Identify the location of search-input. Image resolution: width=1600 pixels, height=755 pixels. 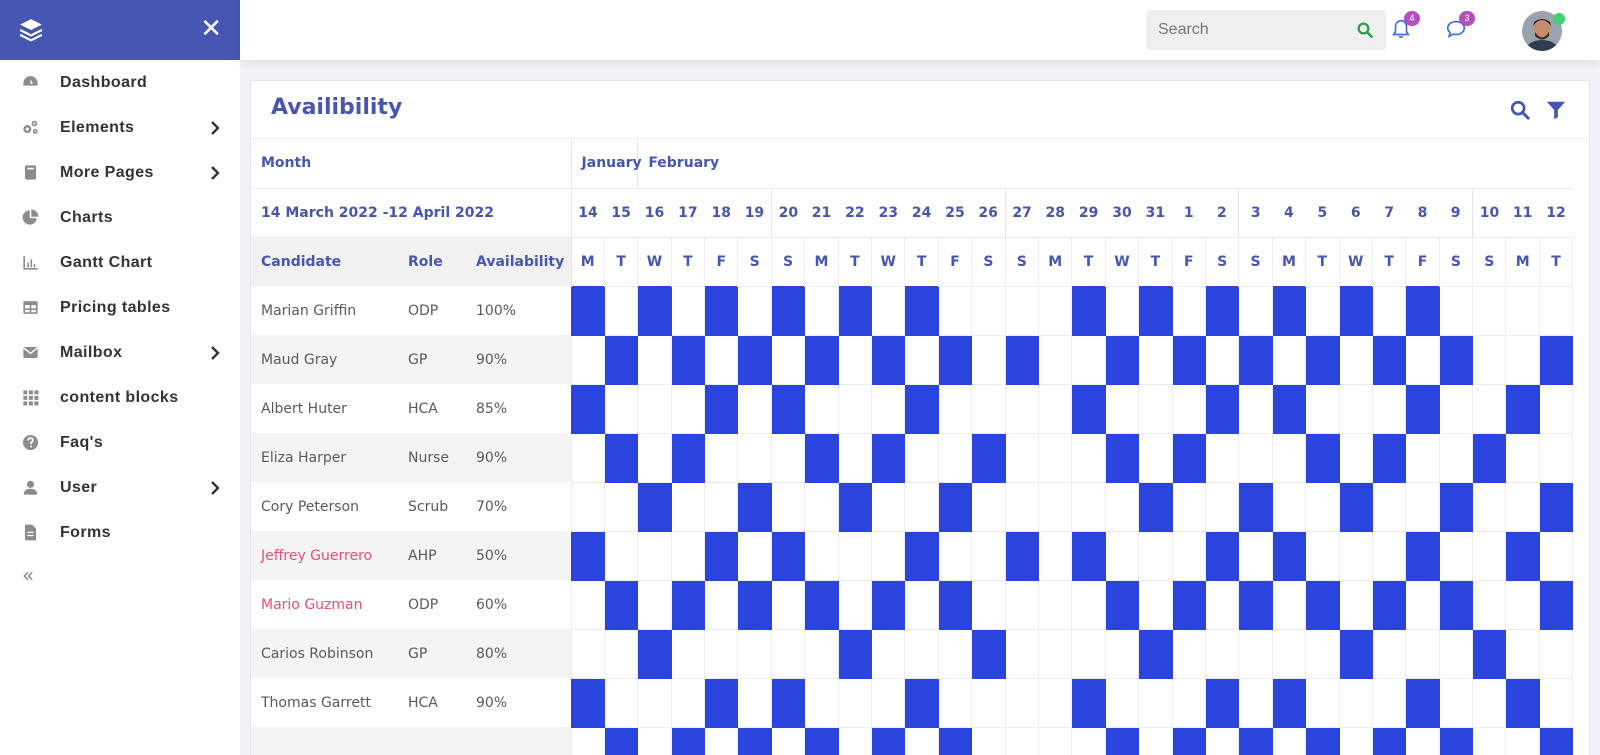
(1246, 30).